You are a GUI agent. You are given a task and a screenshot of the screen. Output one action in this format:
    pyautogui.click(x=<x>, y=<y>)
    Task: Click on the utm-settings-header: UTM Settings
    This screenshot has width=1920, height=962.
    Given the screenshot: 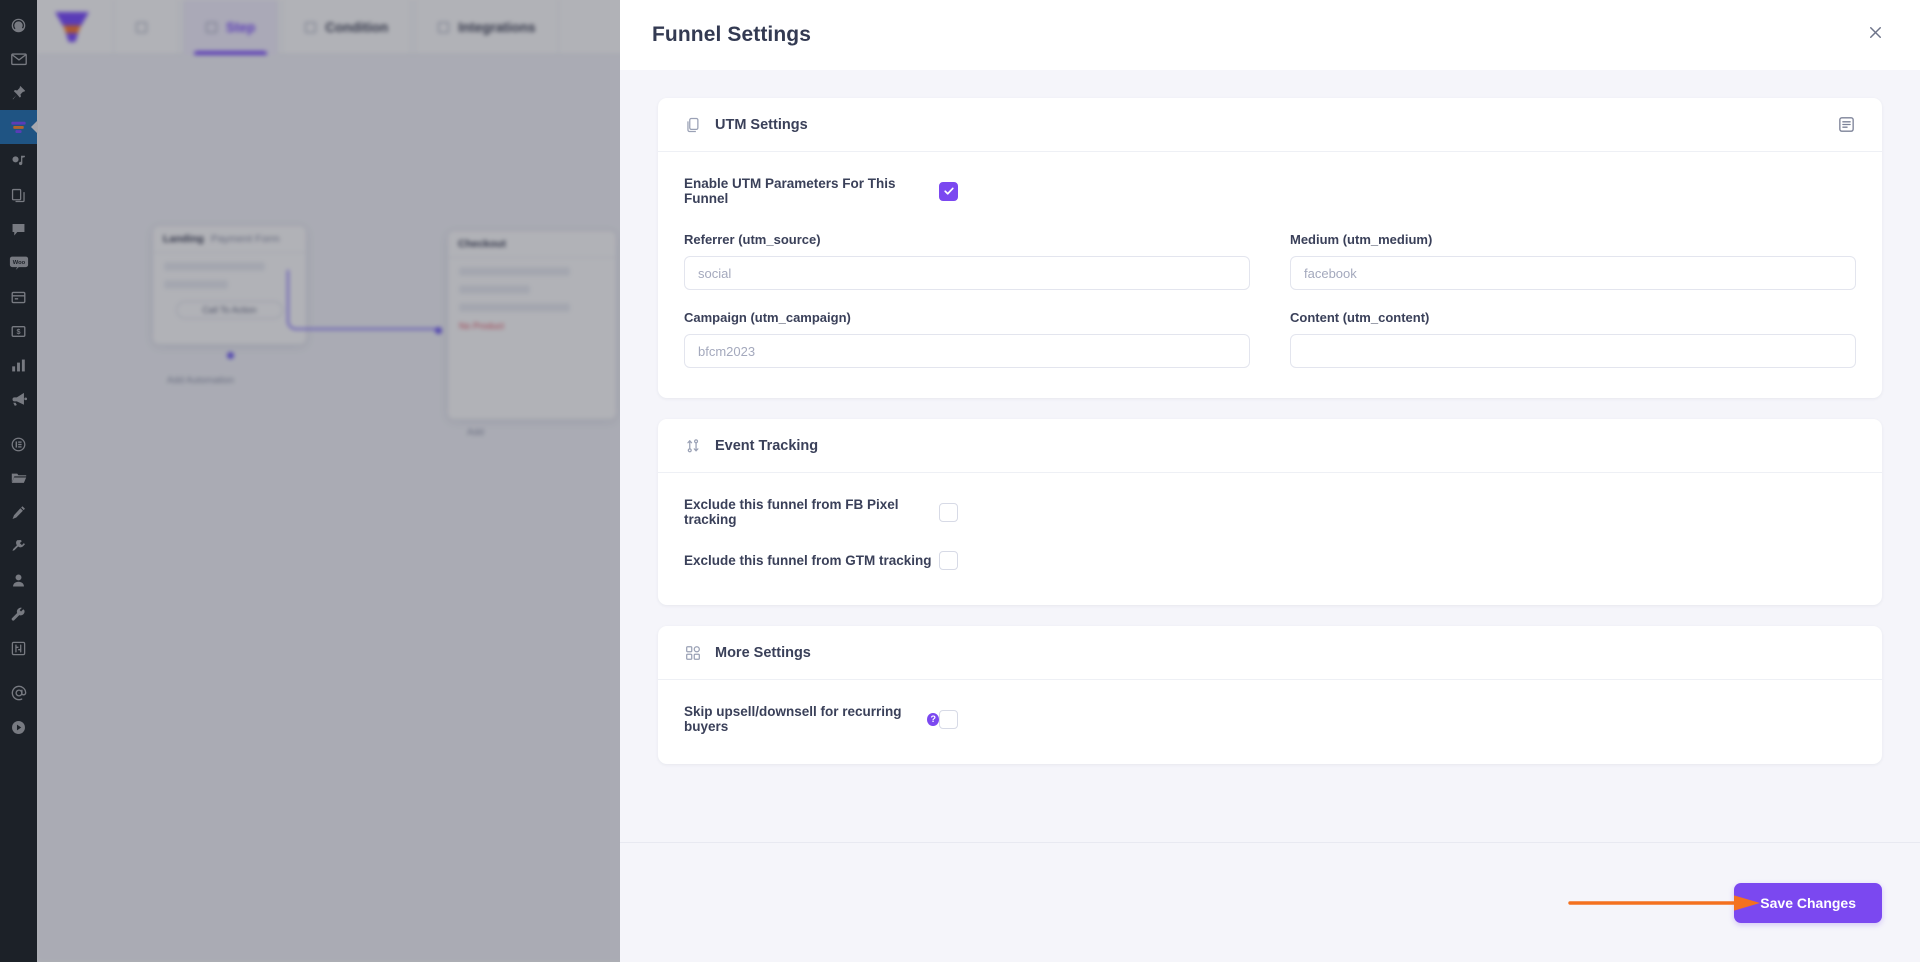 What is the action you would take?
    pyautogui.click(x=1270, y=125)
    